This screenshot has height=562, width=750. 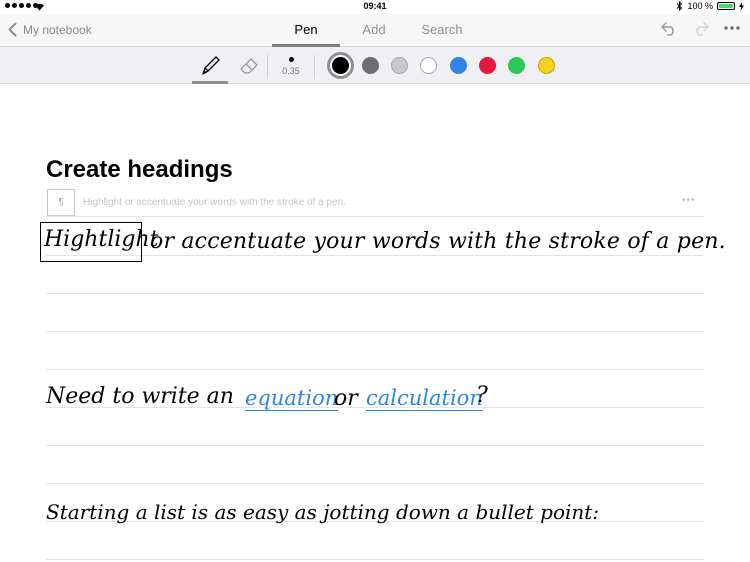 I want to click on eraser-icon, so click(x=249, y=66).